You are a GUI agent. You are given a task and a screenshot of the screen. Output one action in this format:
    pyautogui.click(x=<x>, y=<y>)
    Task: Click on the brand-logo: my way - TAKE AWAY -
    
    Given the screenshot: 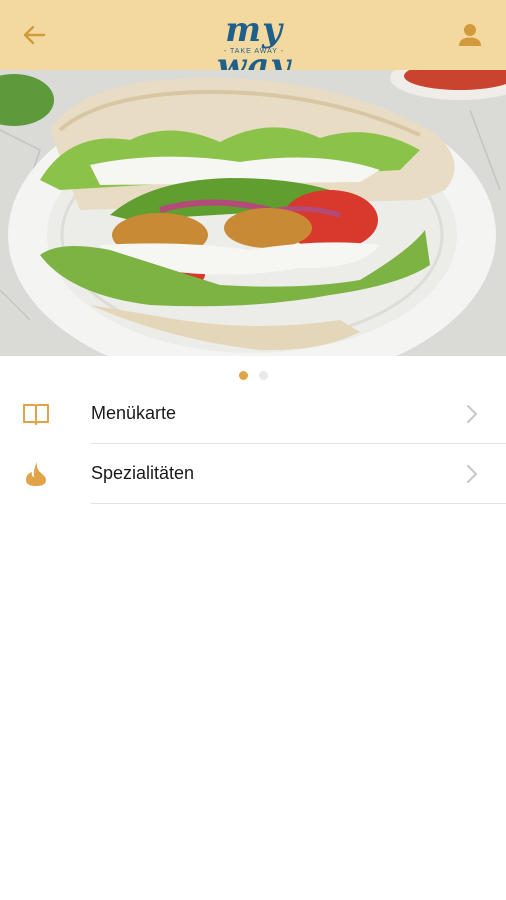 What is the action you would take?
    pyautogui.click(x=254, y=47)
    